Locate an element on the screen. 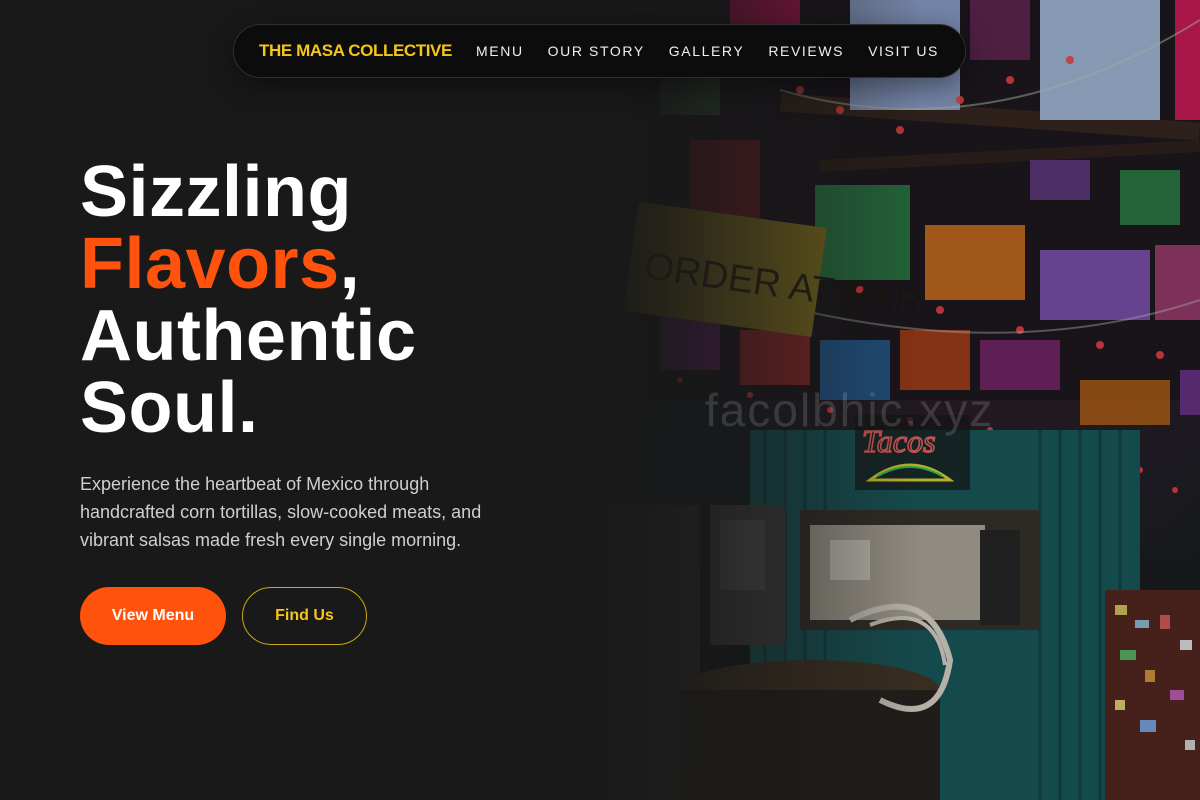 The height and width of the screenshot is (800, 1200). brand-logo-link: THE MASA COLLECTIVE is located at coordinates (355, 51).